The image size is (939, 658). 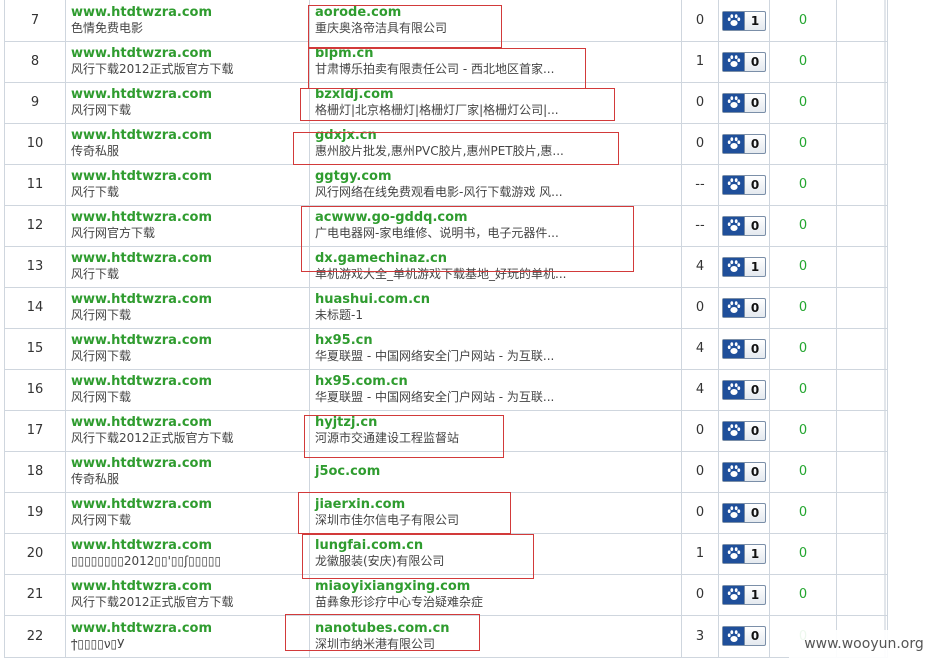 What do you see at coordinates (498, 423) in the screenshot?
I see `target-domain-link: hyjtzj.cn` at bounding box center [498, 423].